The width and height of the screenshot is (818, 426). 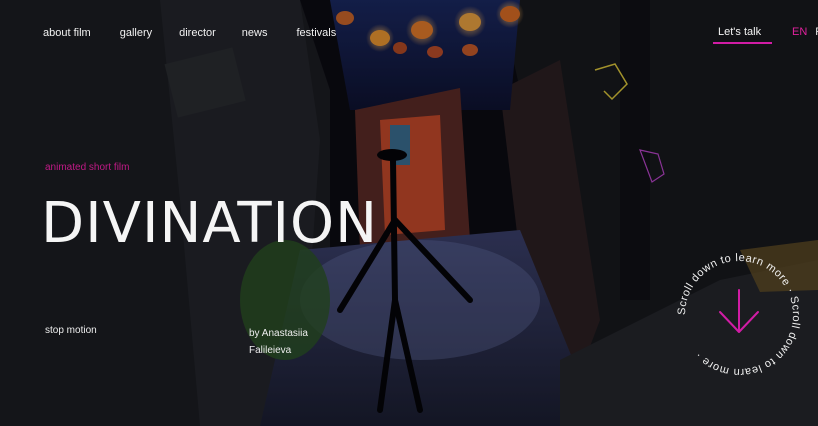 What do you see at coordinates (316, 33) in the screenshot?
I see `nav-festivals: festivals` at bounding box center [316, 33].